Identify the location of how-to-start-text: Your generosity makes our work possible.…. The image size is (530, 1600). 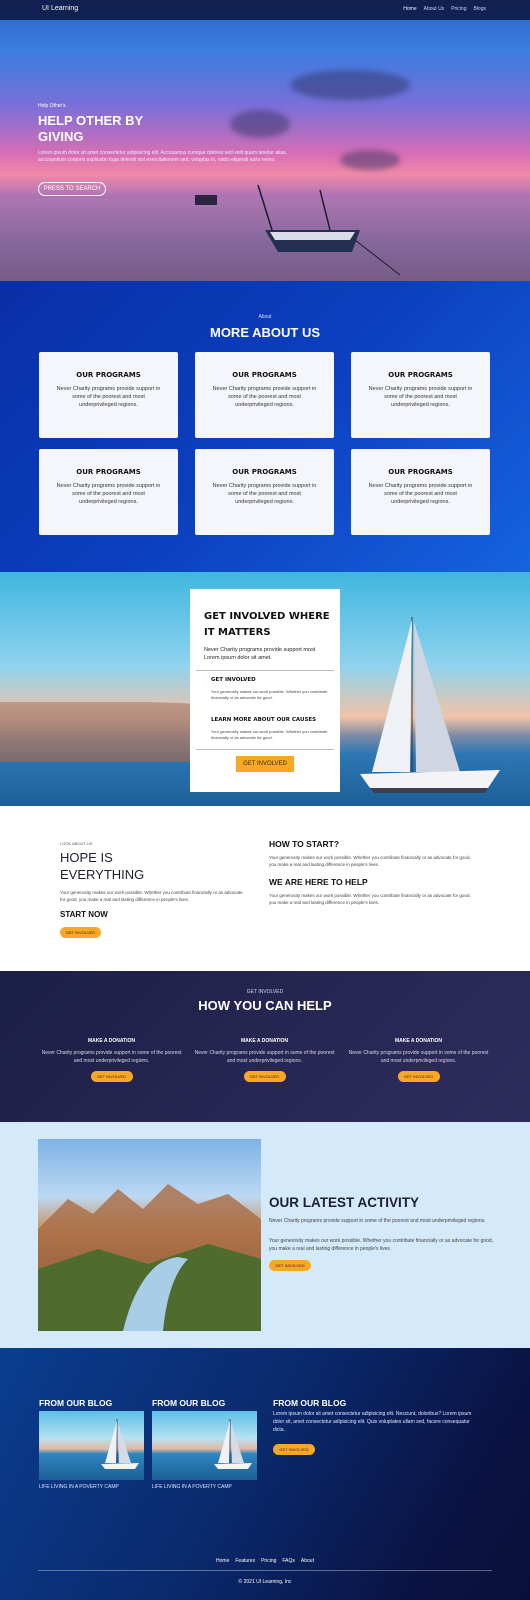
(370, 861).